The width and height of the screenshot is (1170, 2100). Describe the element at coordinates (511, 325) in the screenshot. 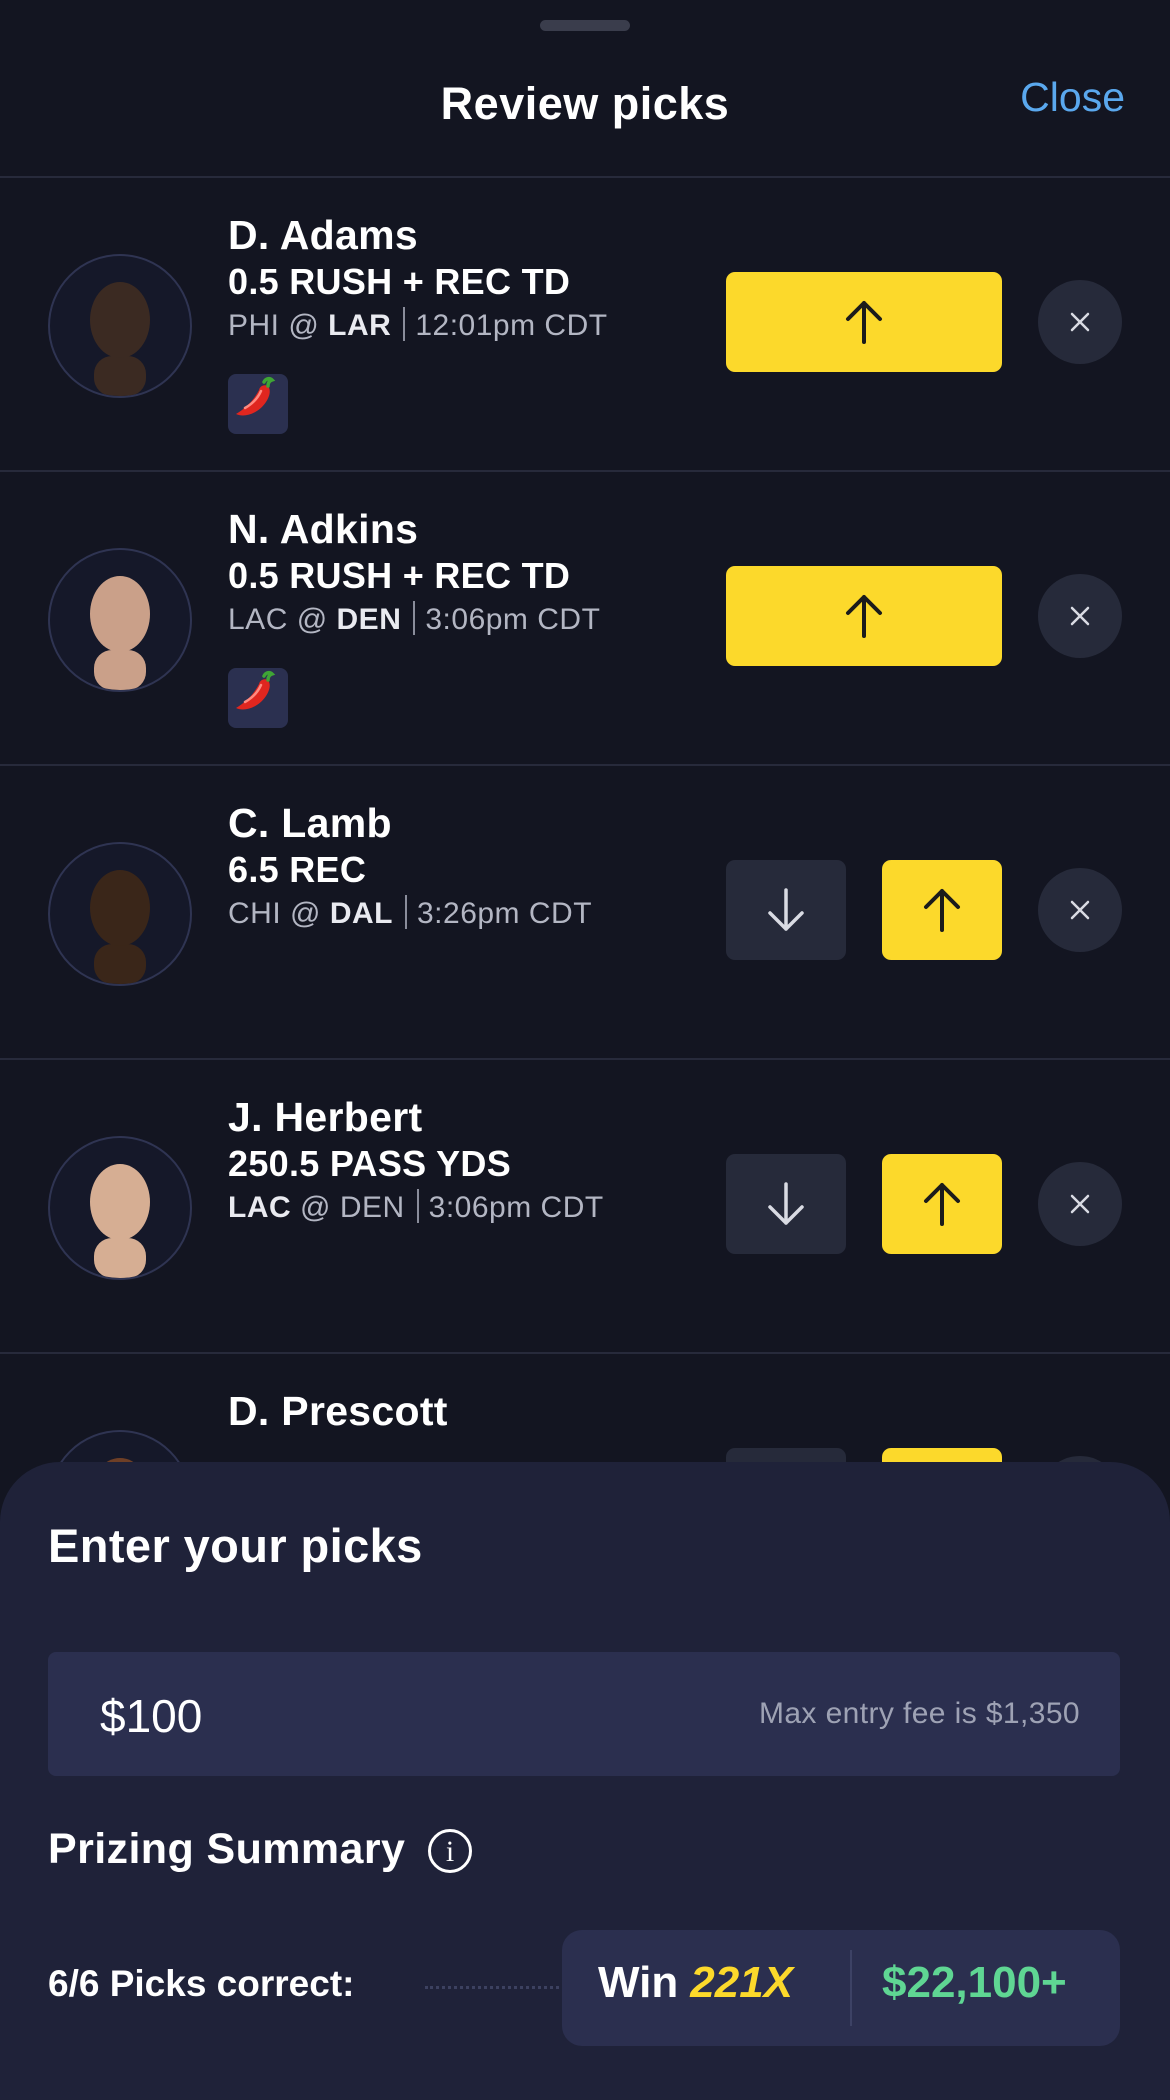

I see `game-time: 12:01pm CDT` at that location.